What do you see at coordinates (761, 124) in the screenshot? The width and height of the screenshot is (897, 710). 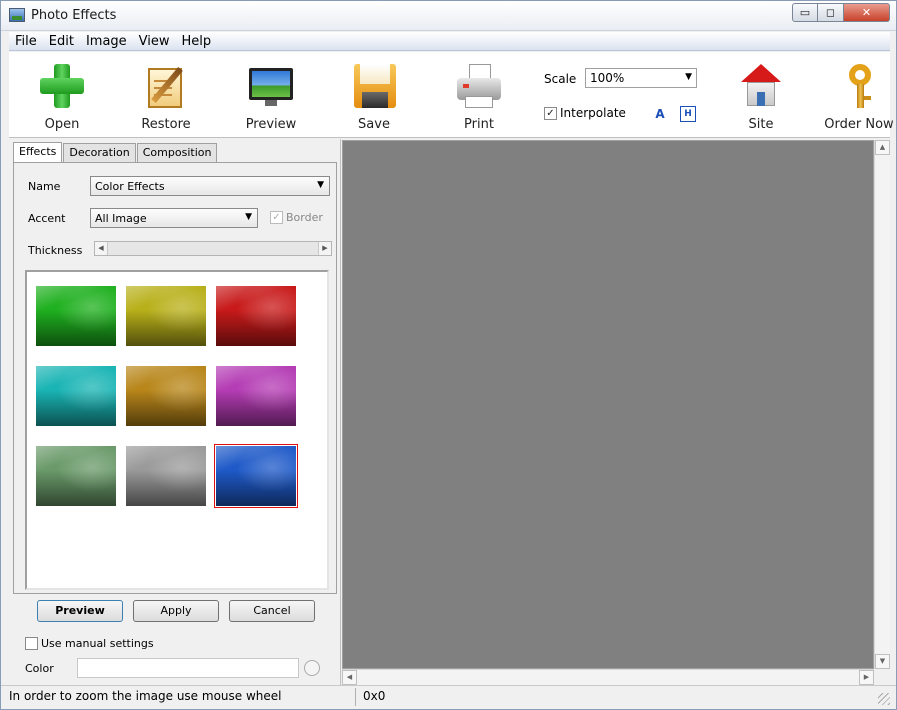 I see `site-label: Site` at bounding box center [761, 124].